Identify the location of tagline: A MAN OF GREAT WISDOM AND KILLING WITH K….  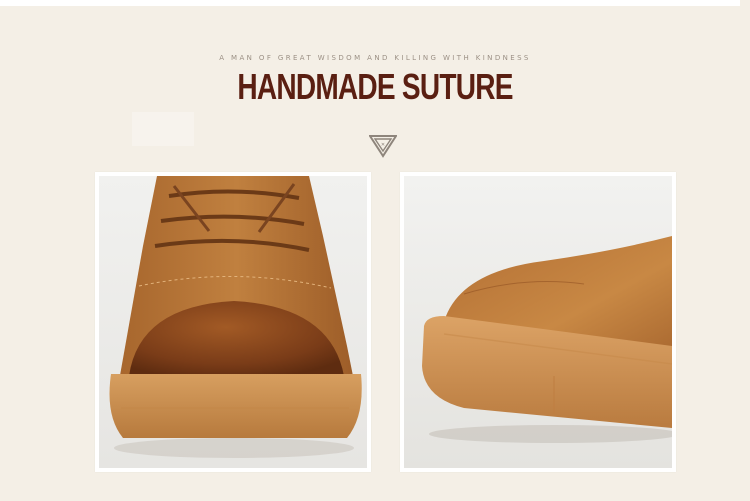
(375, 58).